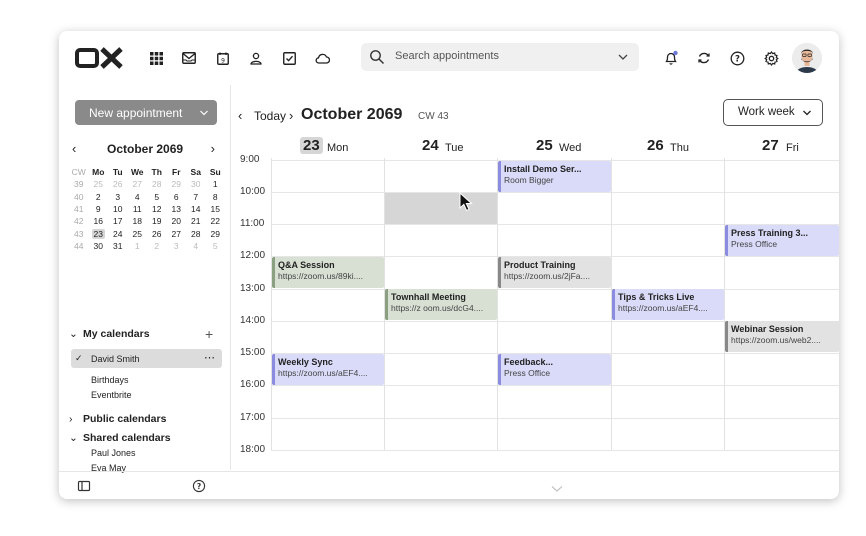 The height and width of the screenshot is (536, 866). I want to click on scroll-down-chevron-icon, so click(557, 489).